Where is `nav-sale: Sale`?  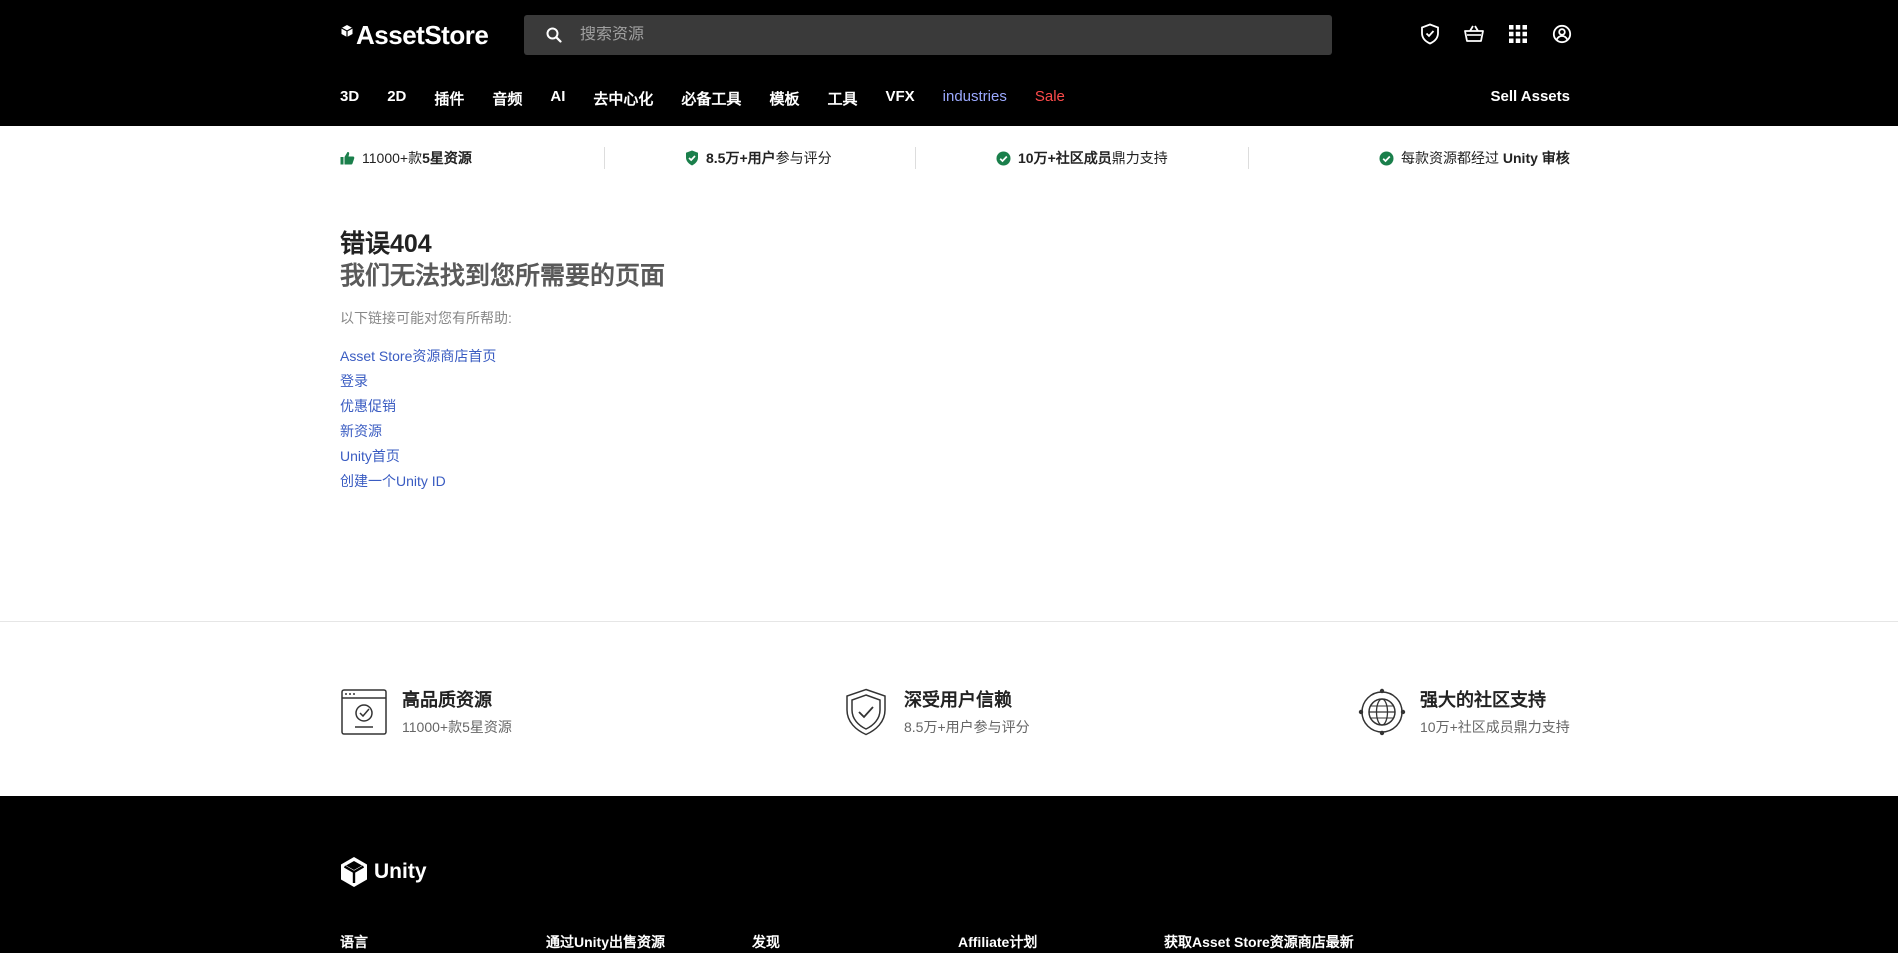
nav-sale: Sale is located at coordinates (1050, 98).